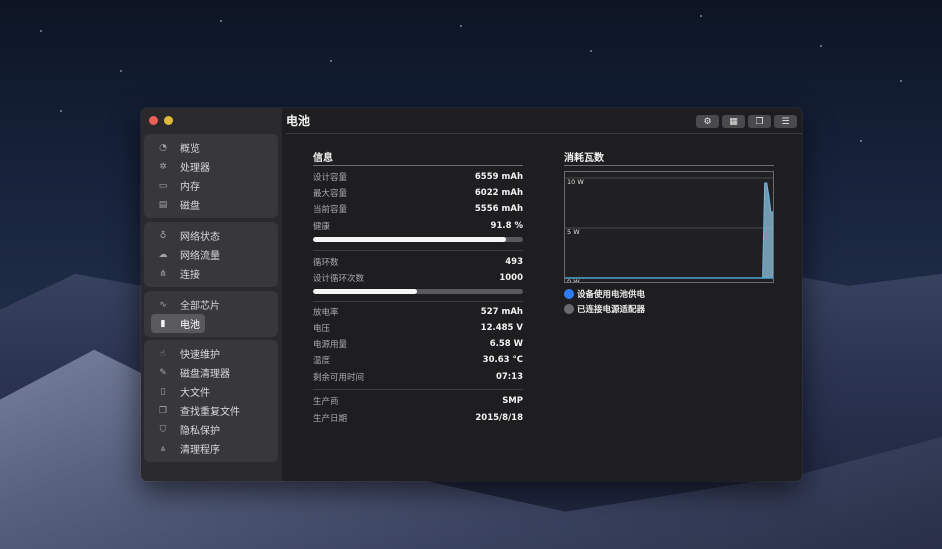 The image size is (942, 549). I want to click on row-value: 1000, so click(511, 278).